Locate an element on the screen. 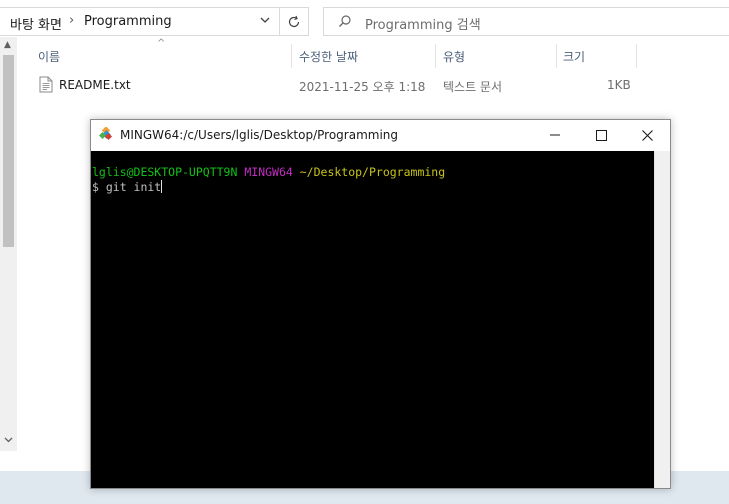 This screenshot has width=729, height=504. column-header-type: 유형 is located at coordinates (454, 56).